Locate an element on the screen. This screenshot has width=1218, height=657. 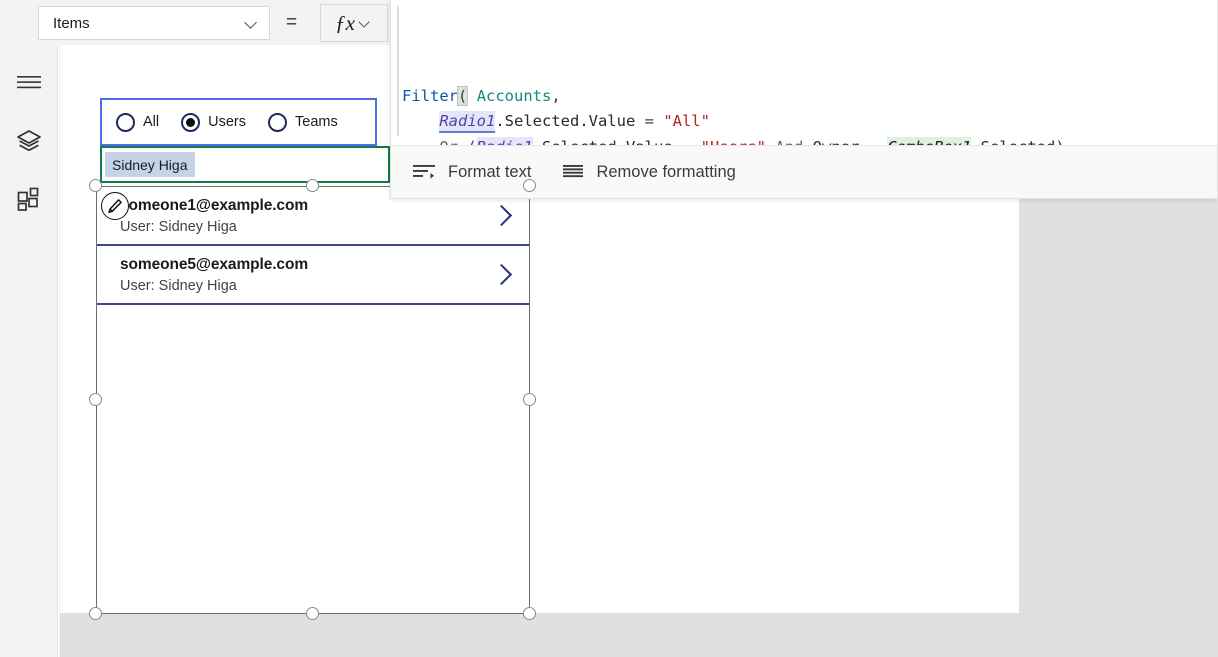
format-text-button: Format text is located at coordinates (472, 172).